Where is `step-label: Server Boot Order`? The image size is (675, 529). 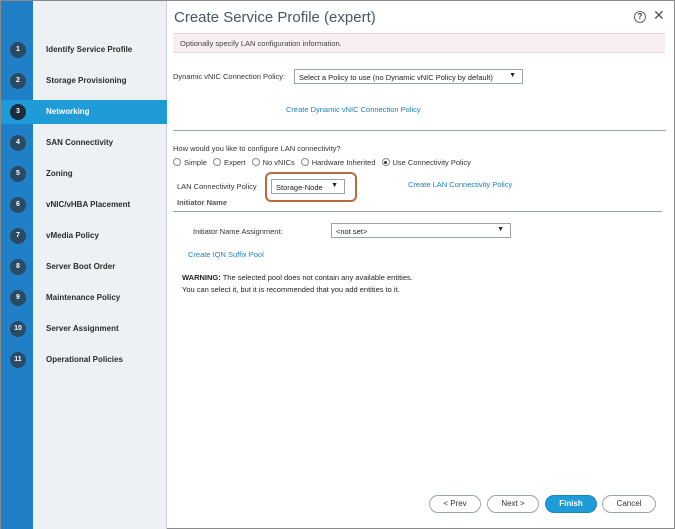
step-label: Server Boot Order is located at coordinates (81, 266).